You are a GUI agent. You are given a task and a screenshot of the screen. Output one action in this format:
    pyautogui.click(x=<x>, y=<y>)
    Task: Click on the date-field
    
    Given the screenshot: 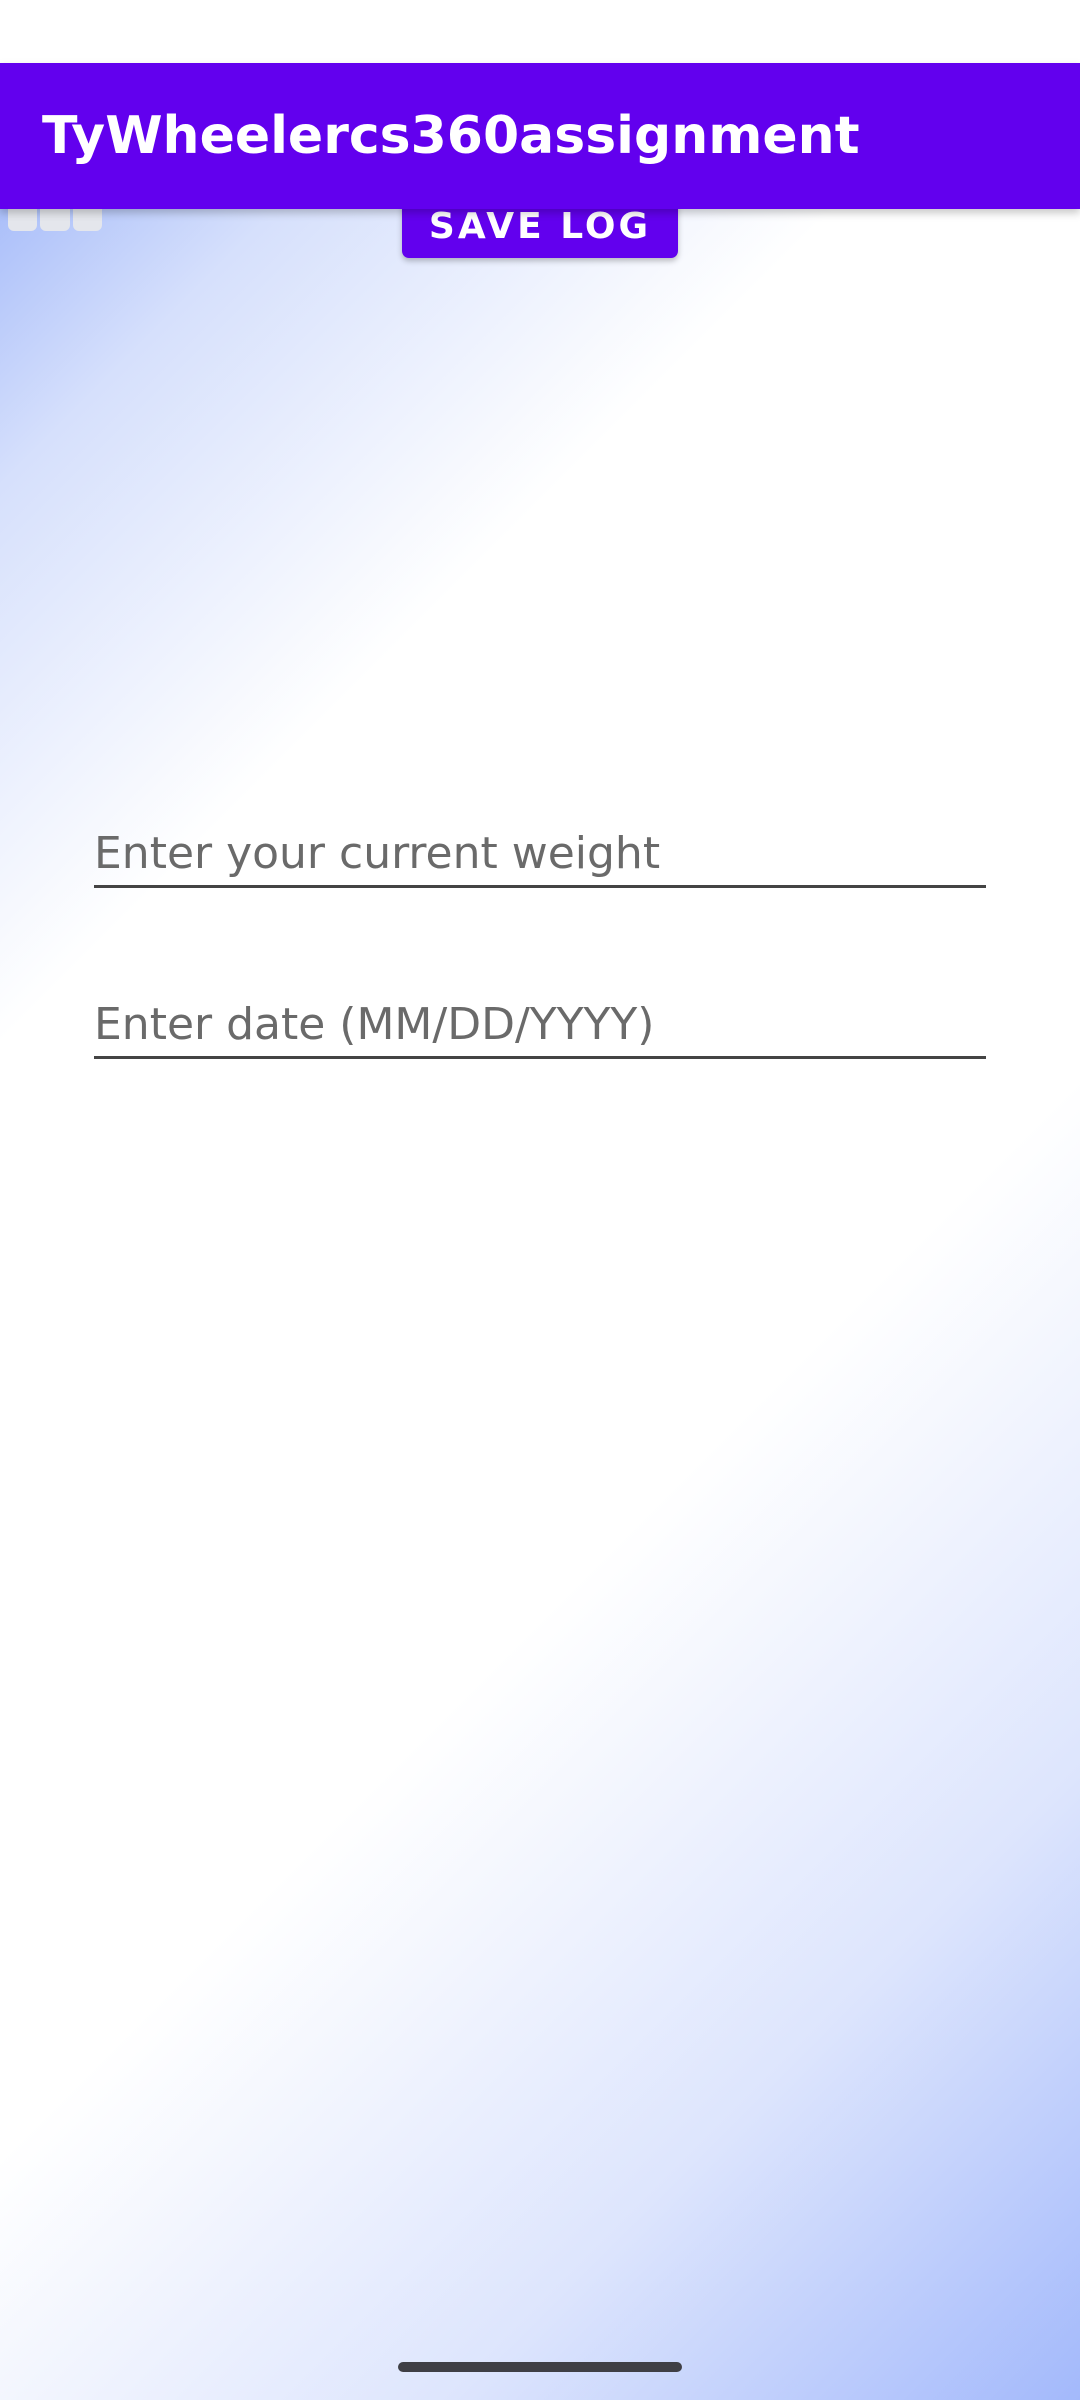 What is the action you would take?
    pyautogui.click(x=540, y=1012)
    